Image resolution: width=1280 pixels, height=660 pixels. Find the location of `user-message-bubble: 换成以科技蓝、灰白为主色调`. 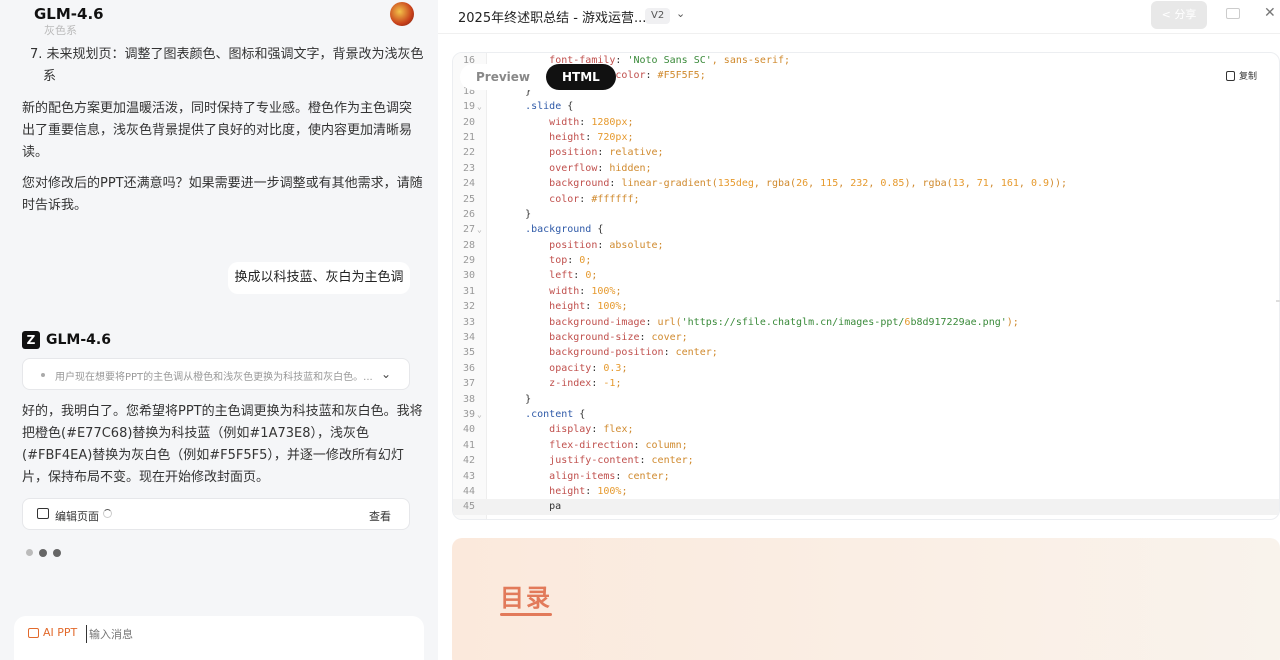

user-message-bubble: 换成以科技蓝、灰白为主色调 is located at coordinates (319, 278).